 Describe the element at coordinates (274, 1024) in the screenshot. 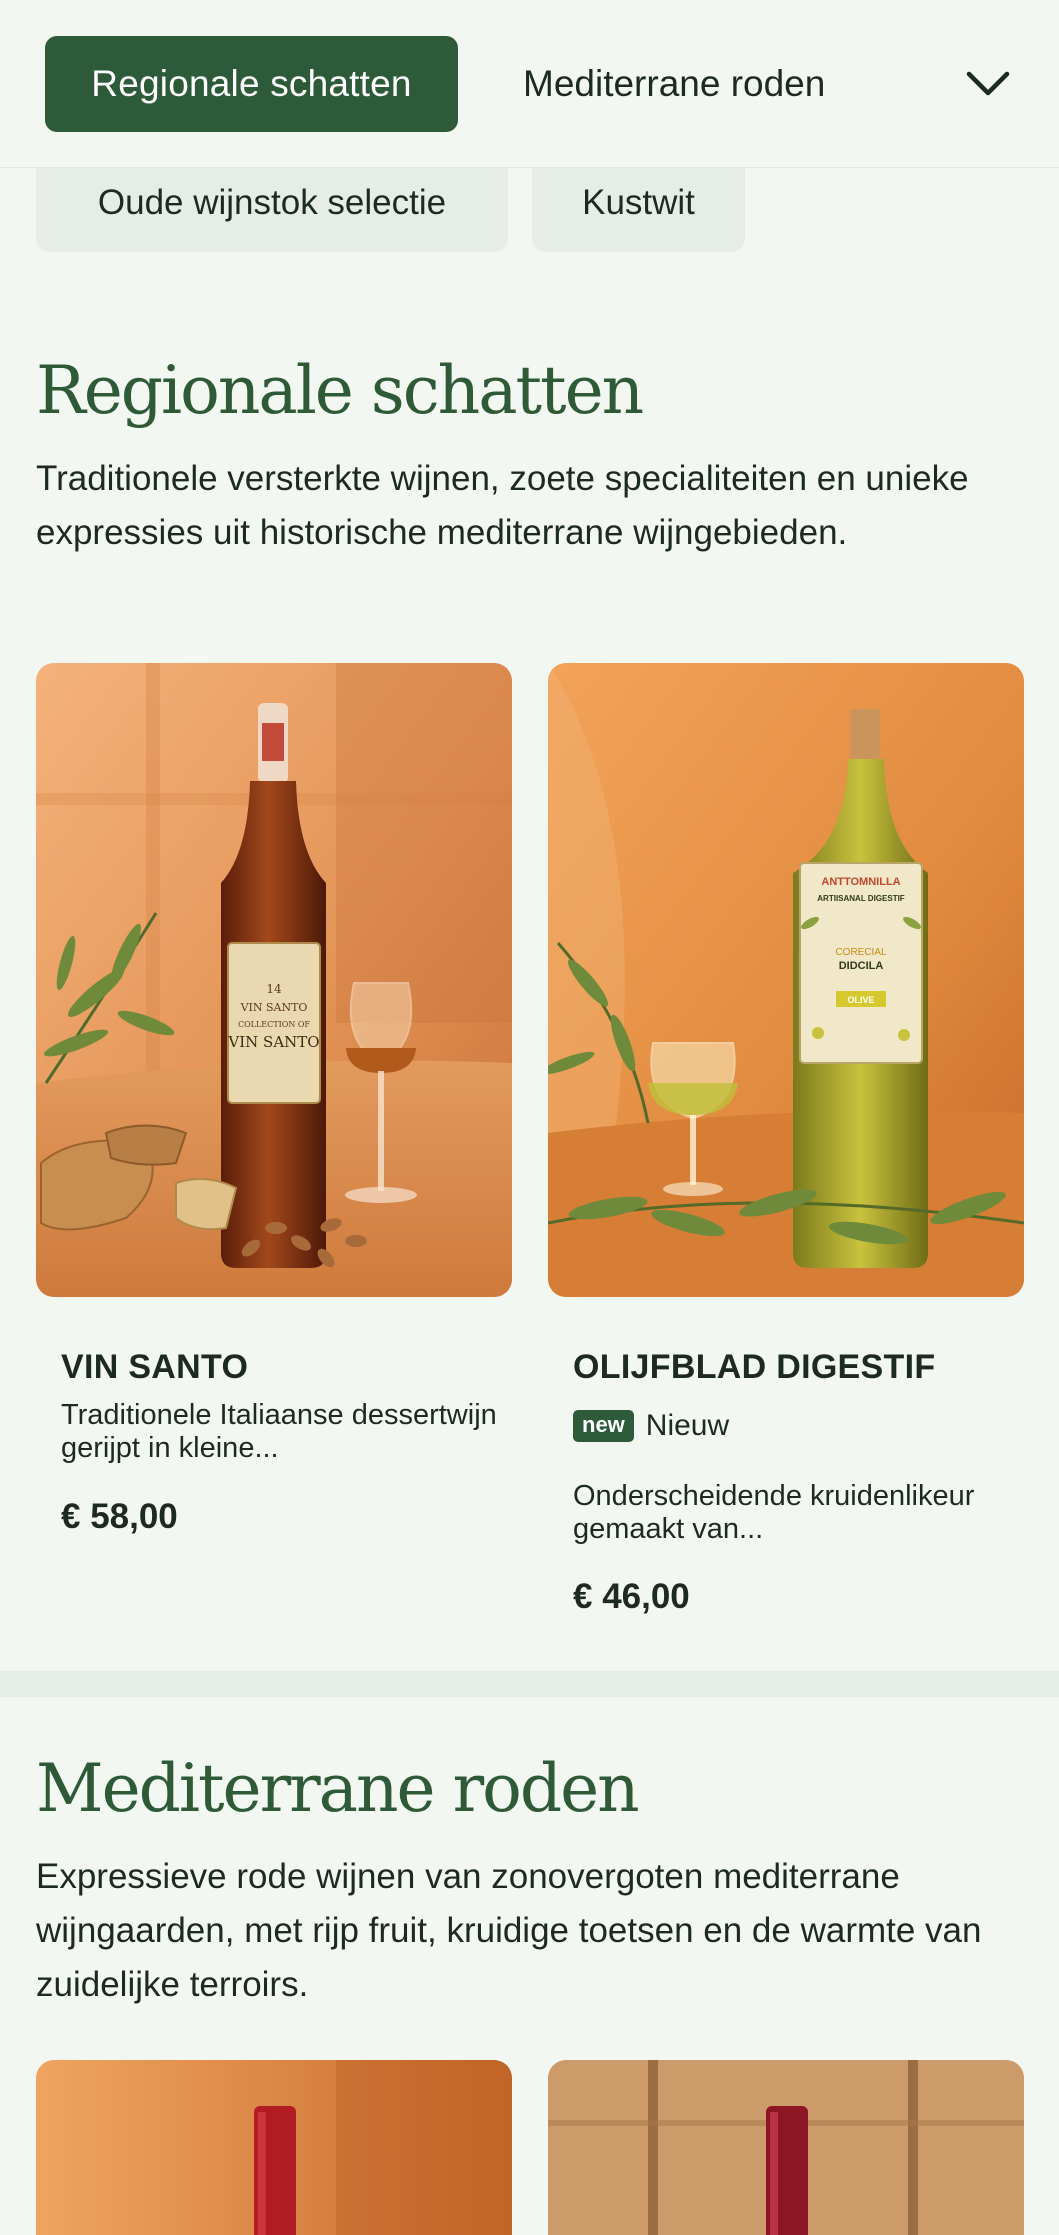

I see `svg-text: COLLECTION OF` at that location.